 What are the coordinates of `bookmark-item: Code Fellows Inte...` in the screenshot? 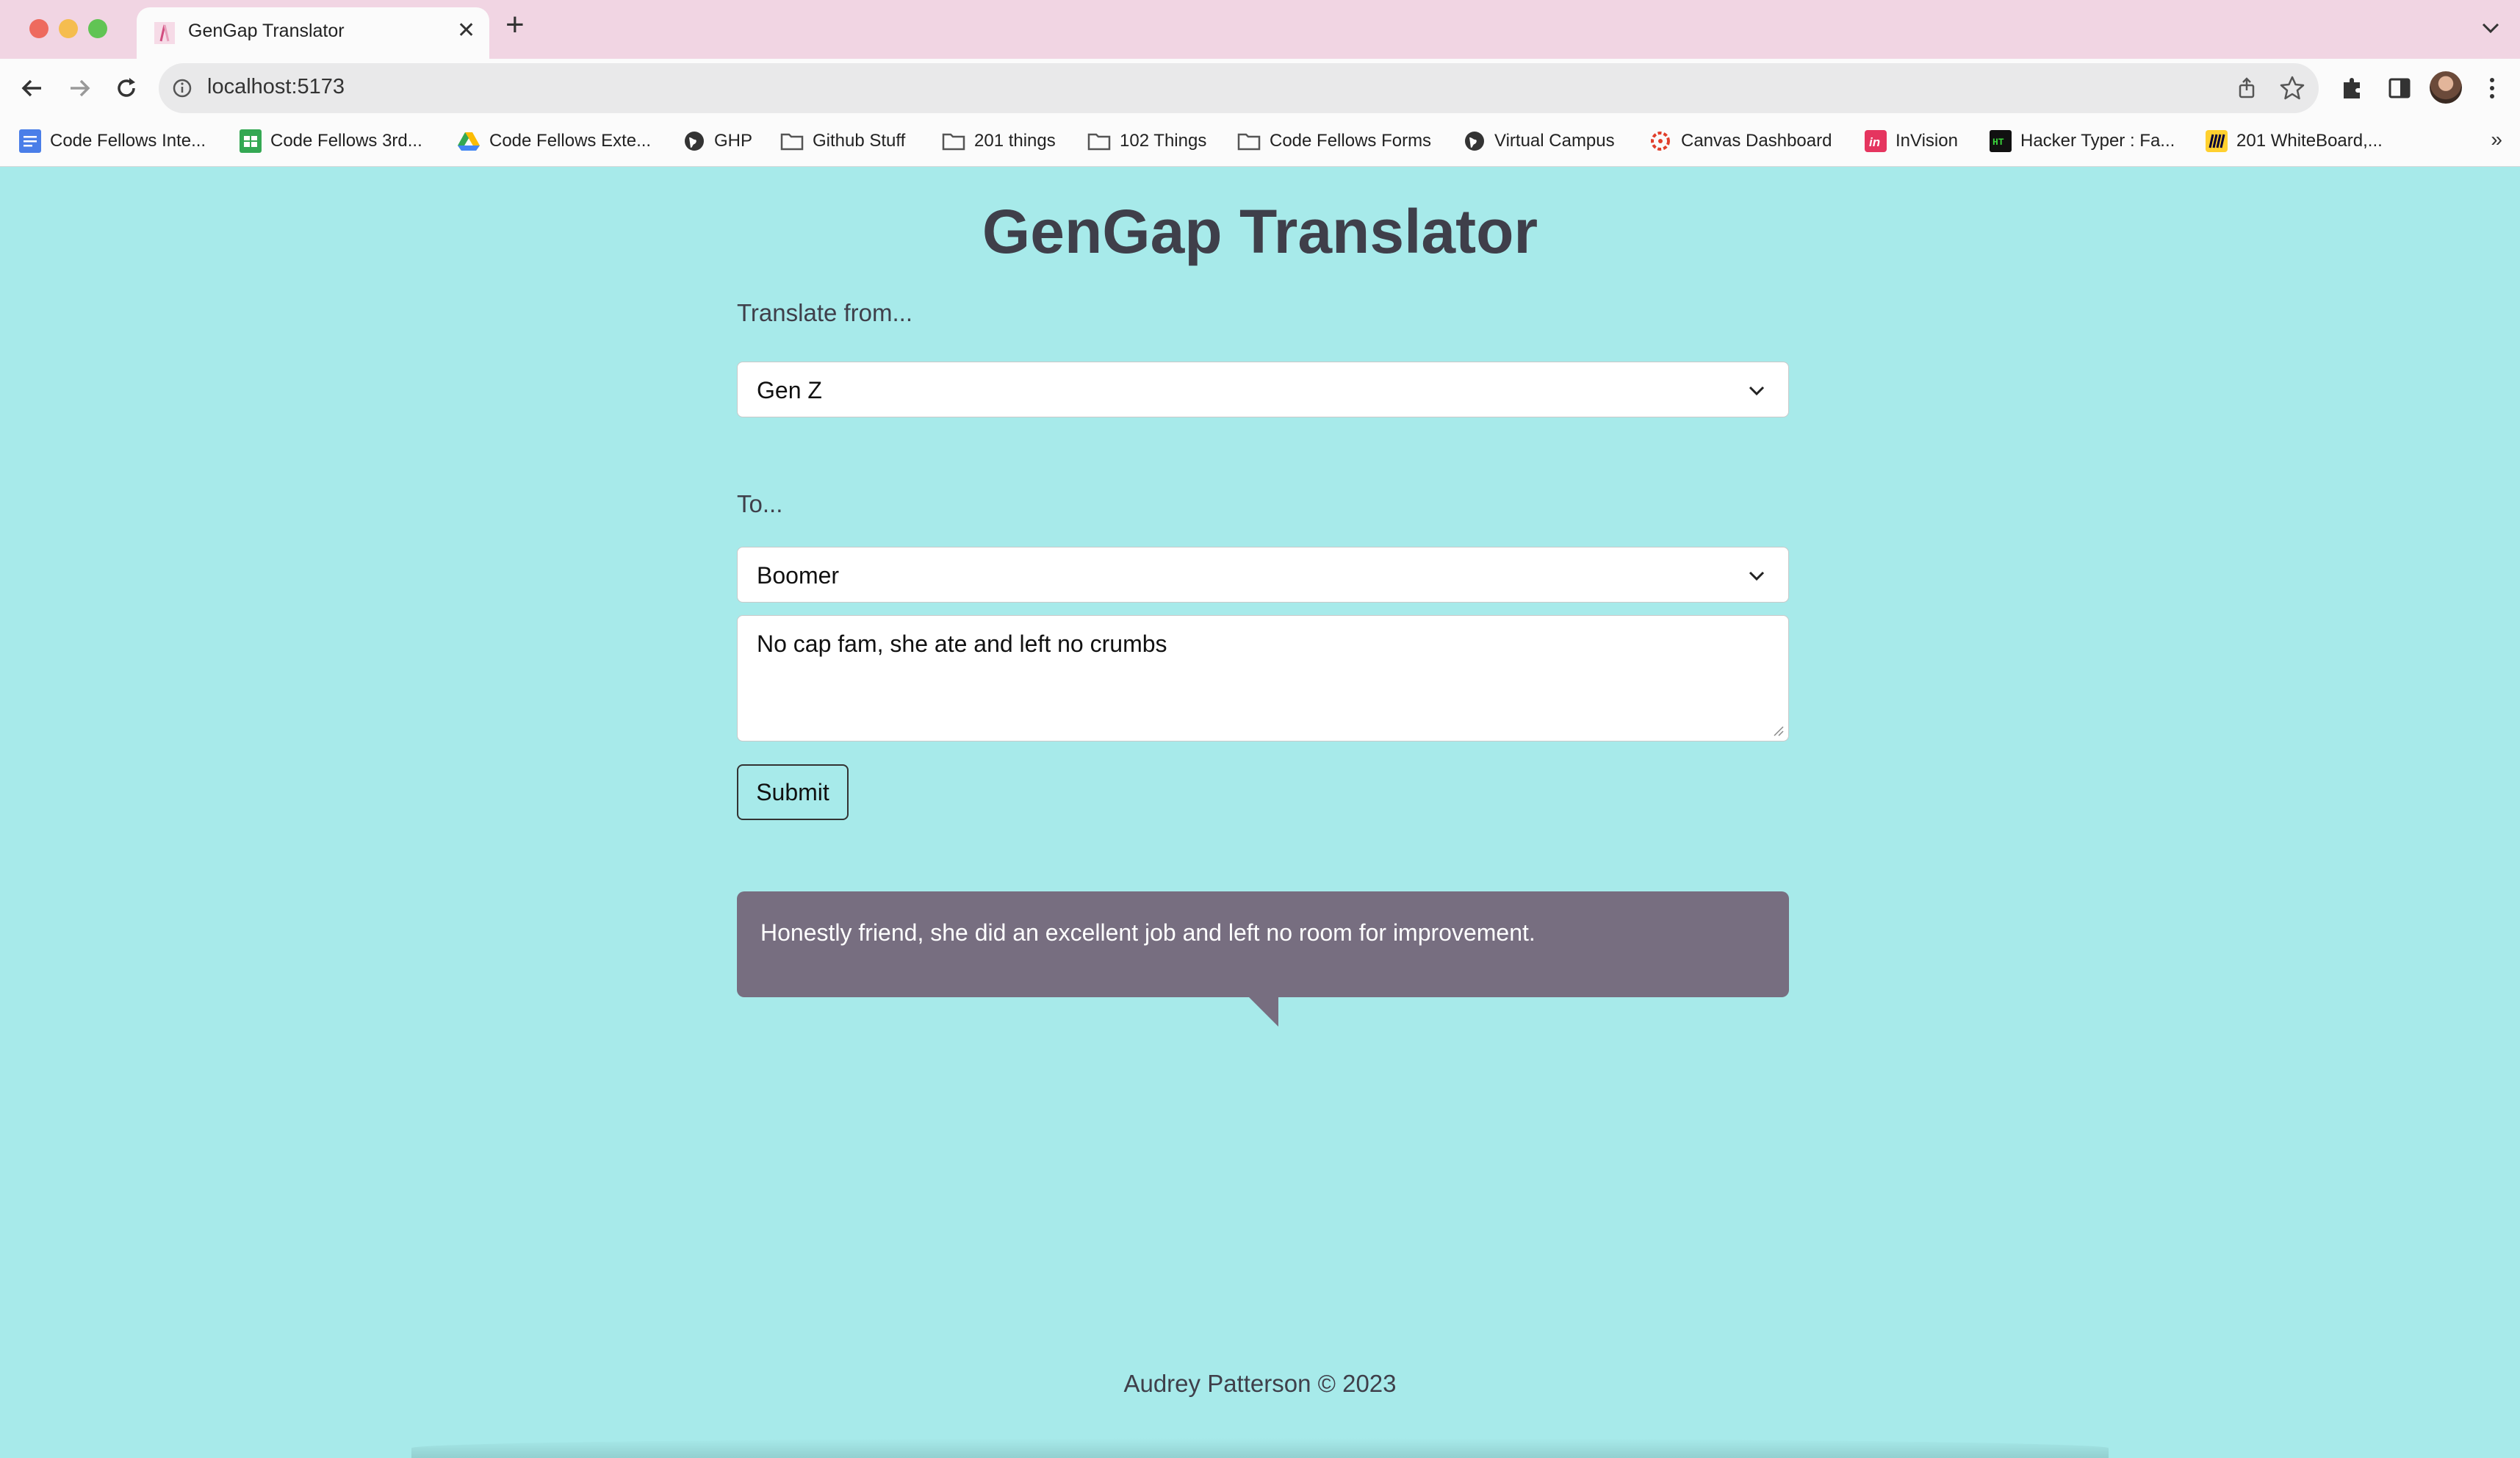 It's located at (112, 141).